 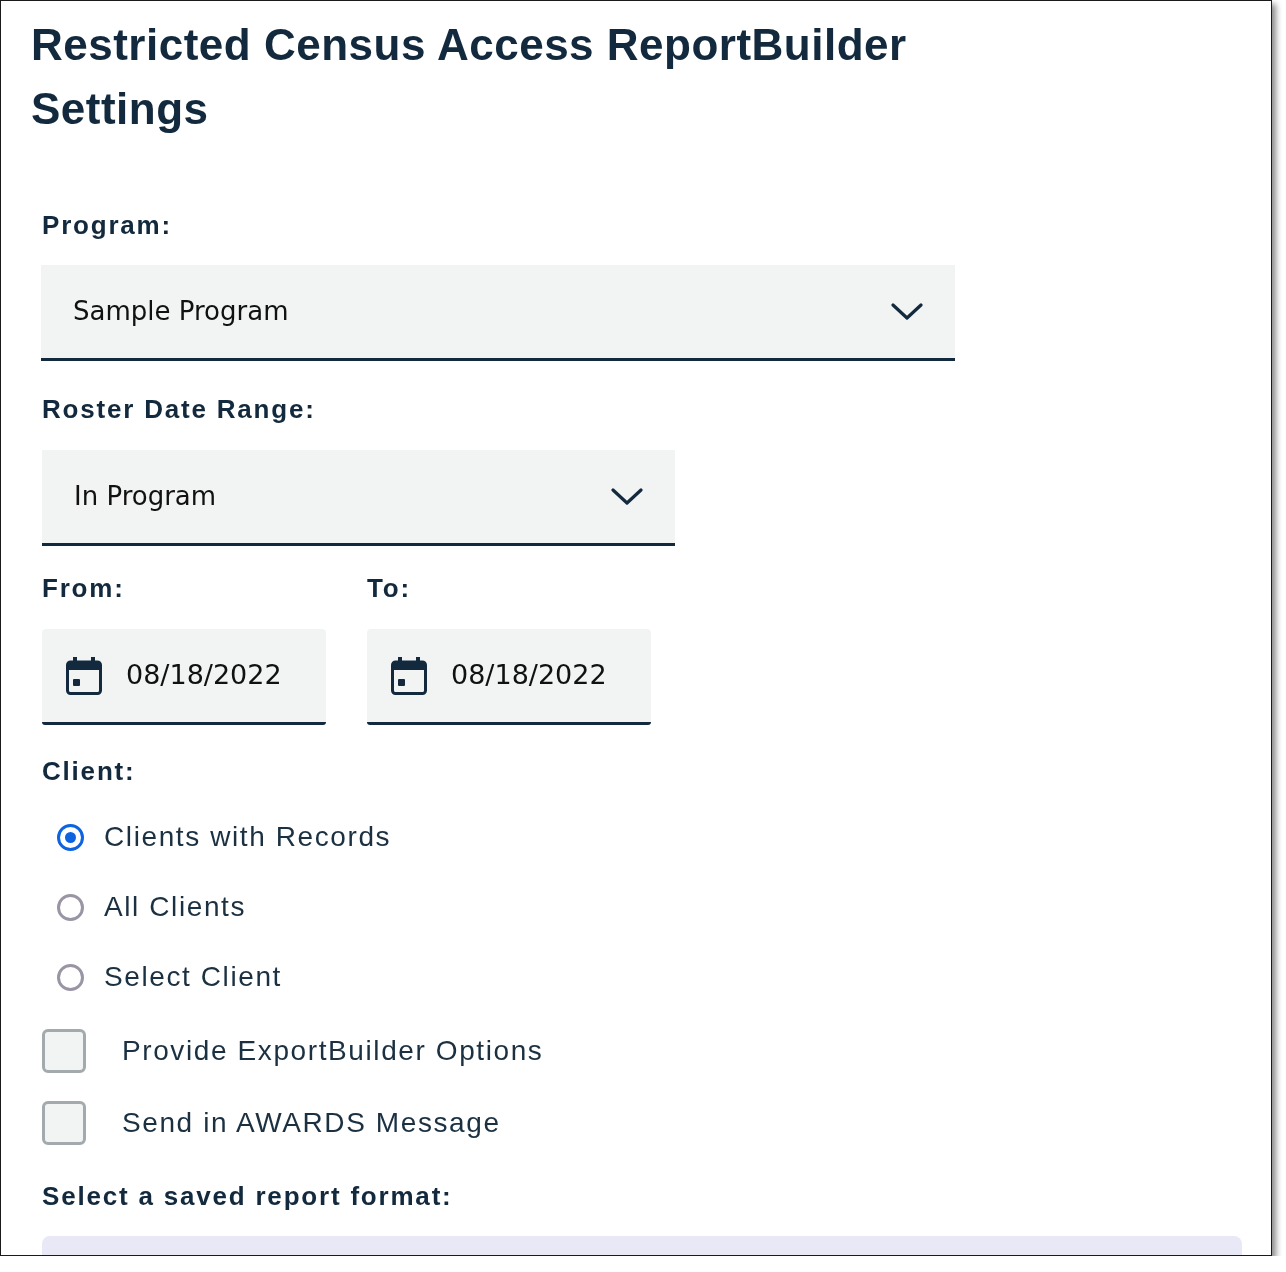 What do you see at coordinates (333, 1051) in the screenshot?
I see `checkbox-label: Provide ExportBuilder Options` at bounding box center [333, 1051].